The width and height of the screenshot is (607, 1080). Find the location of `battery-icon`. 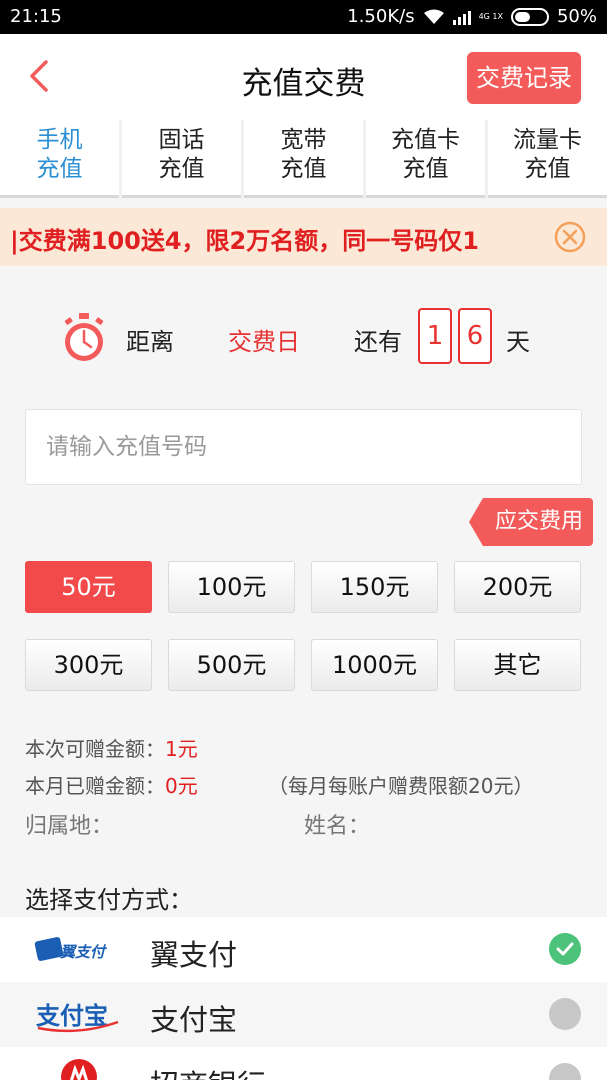

battery-icon is located at coordinates (529, 16).